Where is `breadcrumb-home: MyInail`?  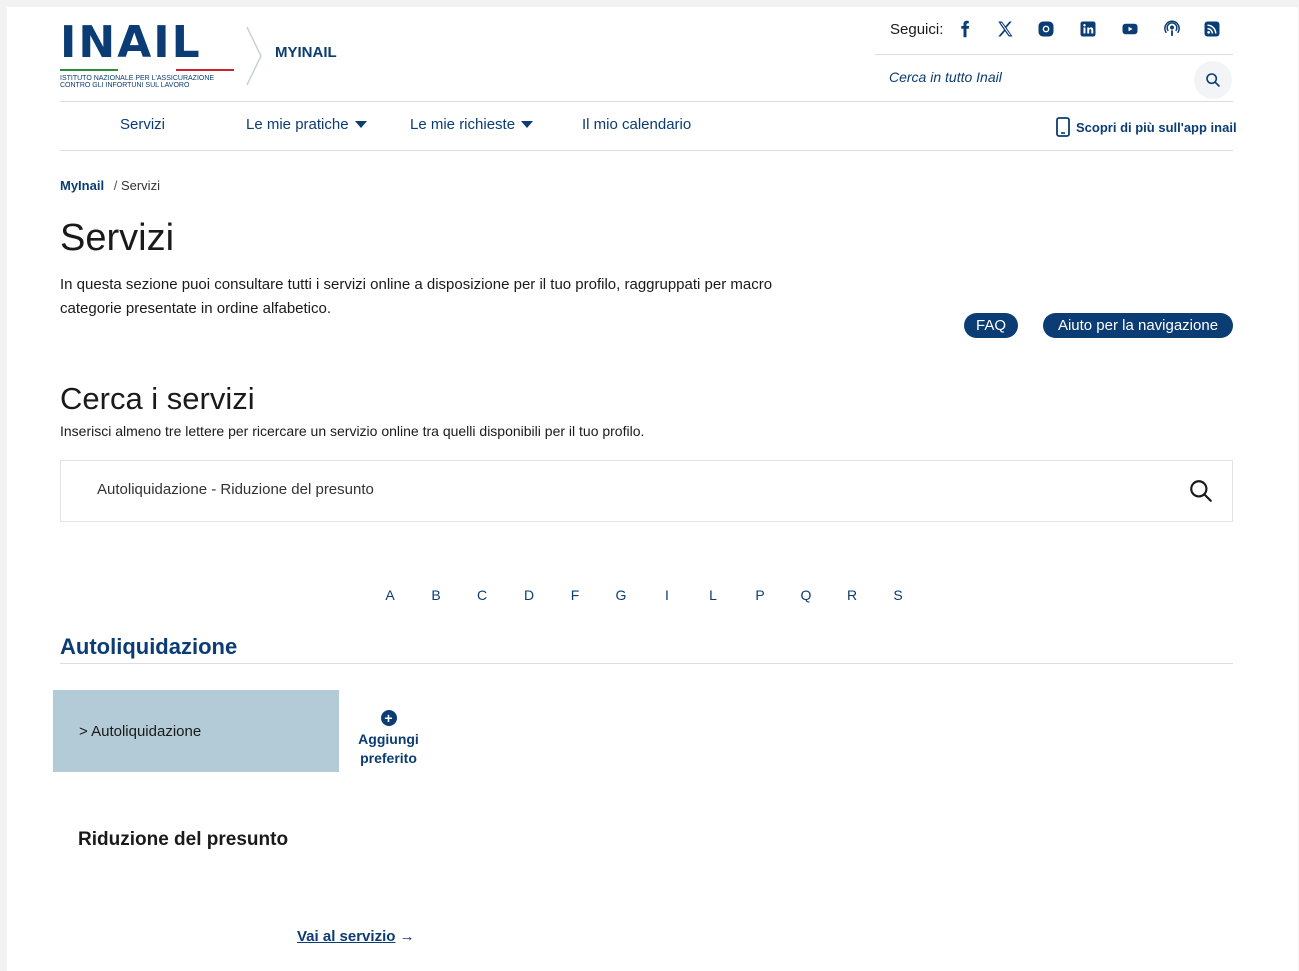
breadcrumb-home: MyInail is located at coordinates (82, 185).